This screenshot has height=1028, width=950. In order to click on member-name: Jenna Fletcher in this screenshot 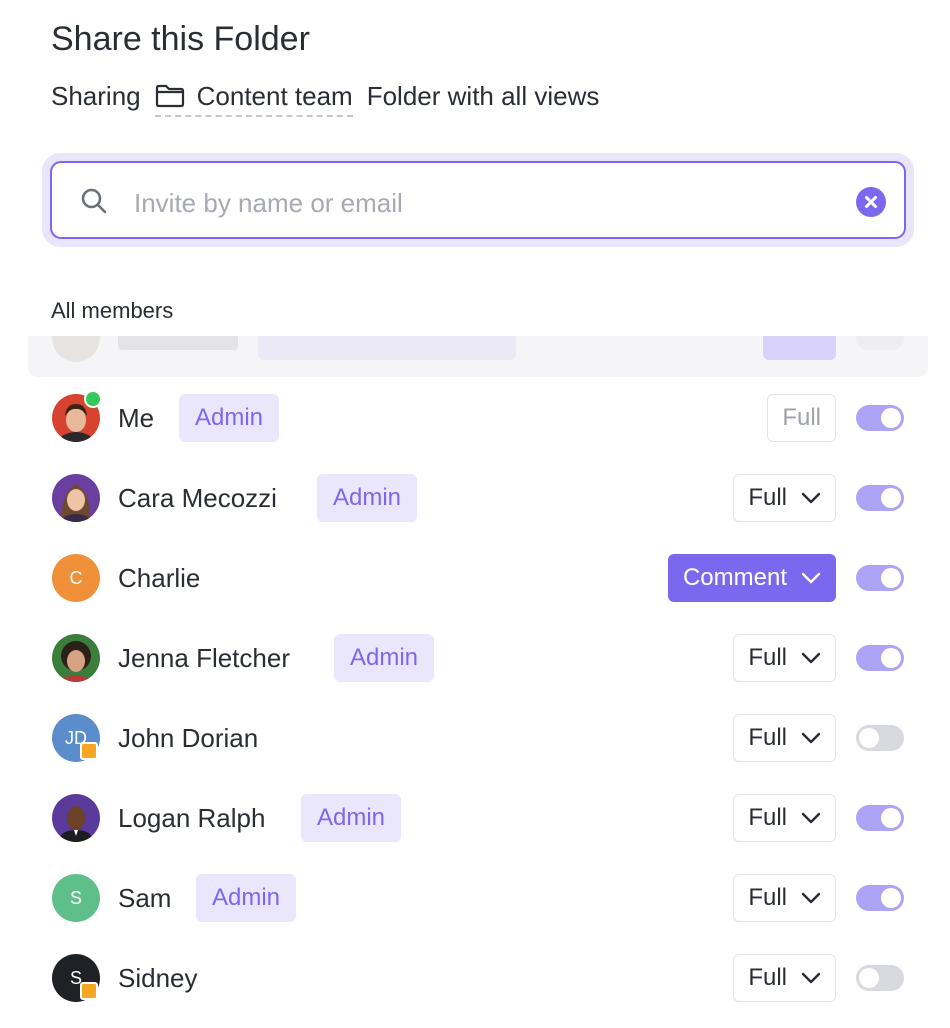, I will do `click(204, 658)`.